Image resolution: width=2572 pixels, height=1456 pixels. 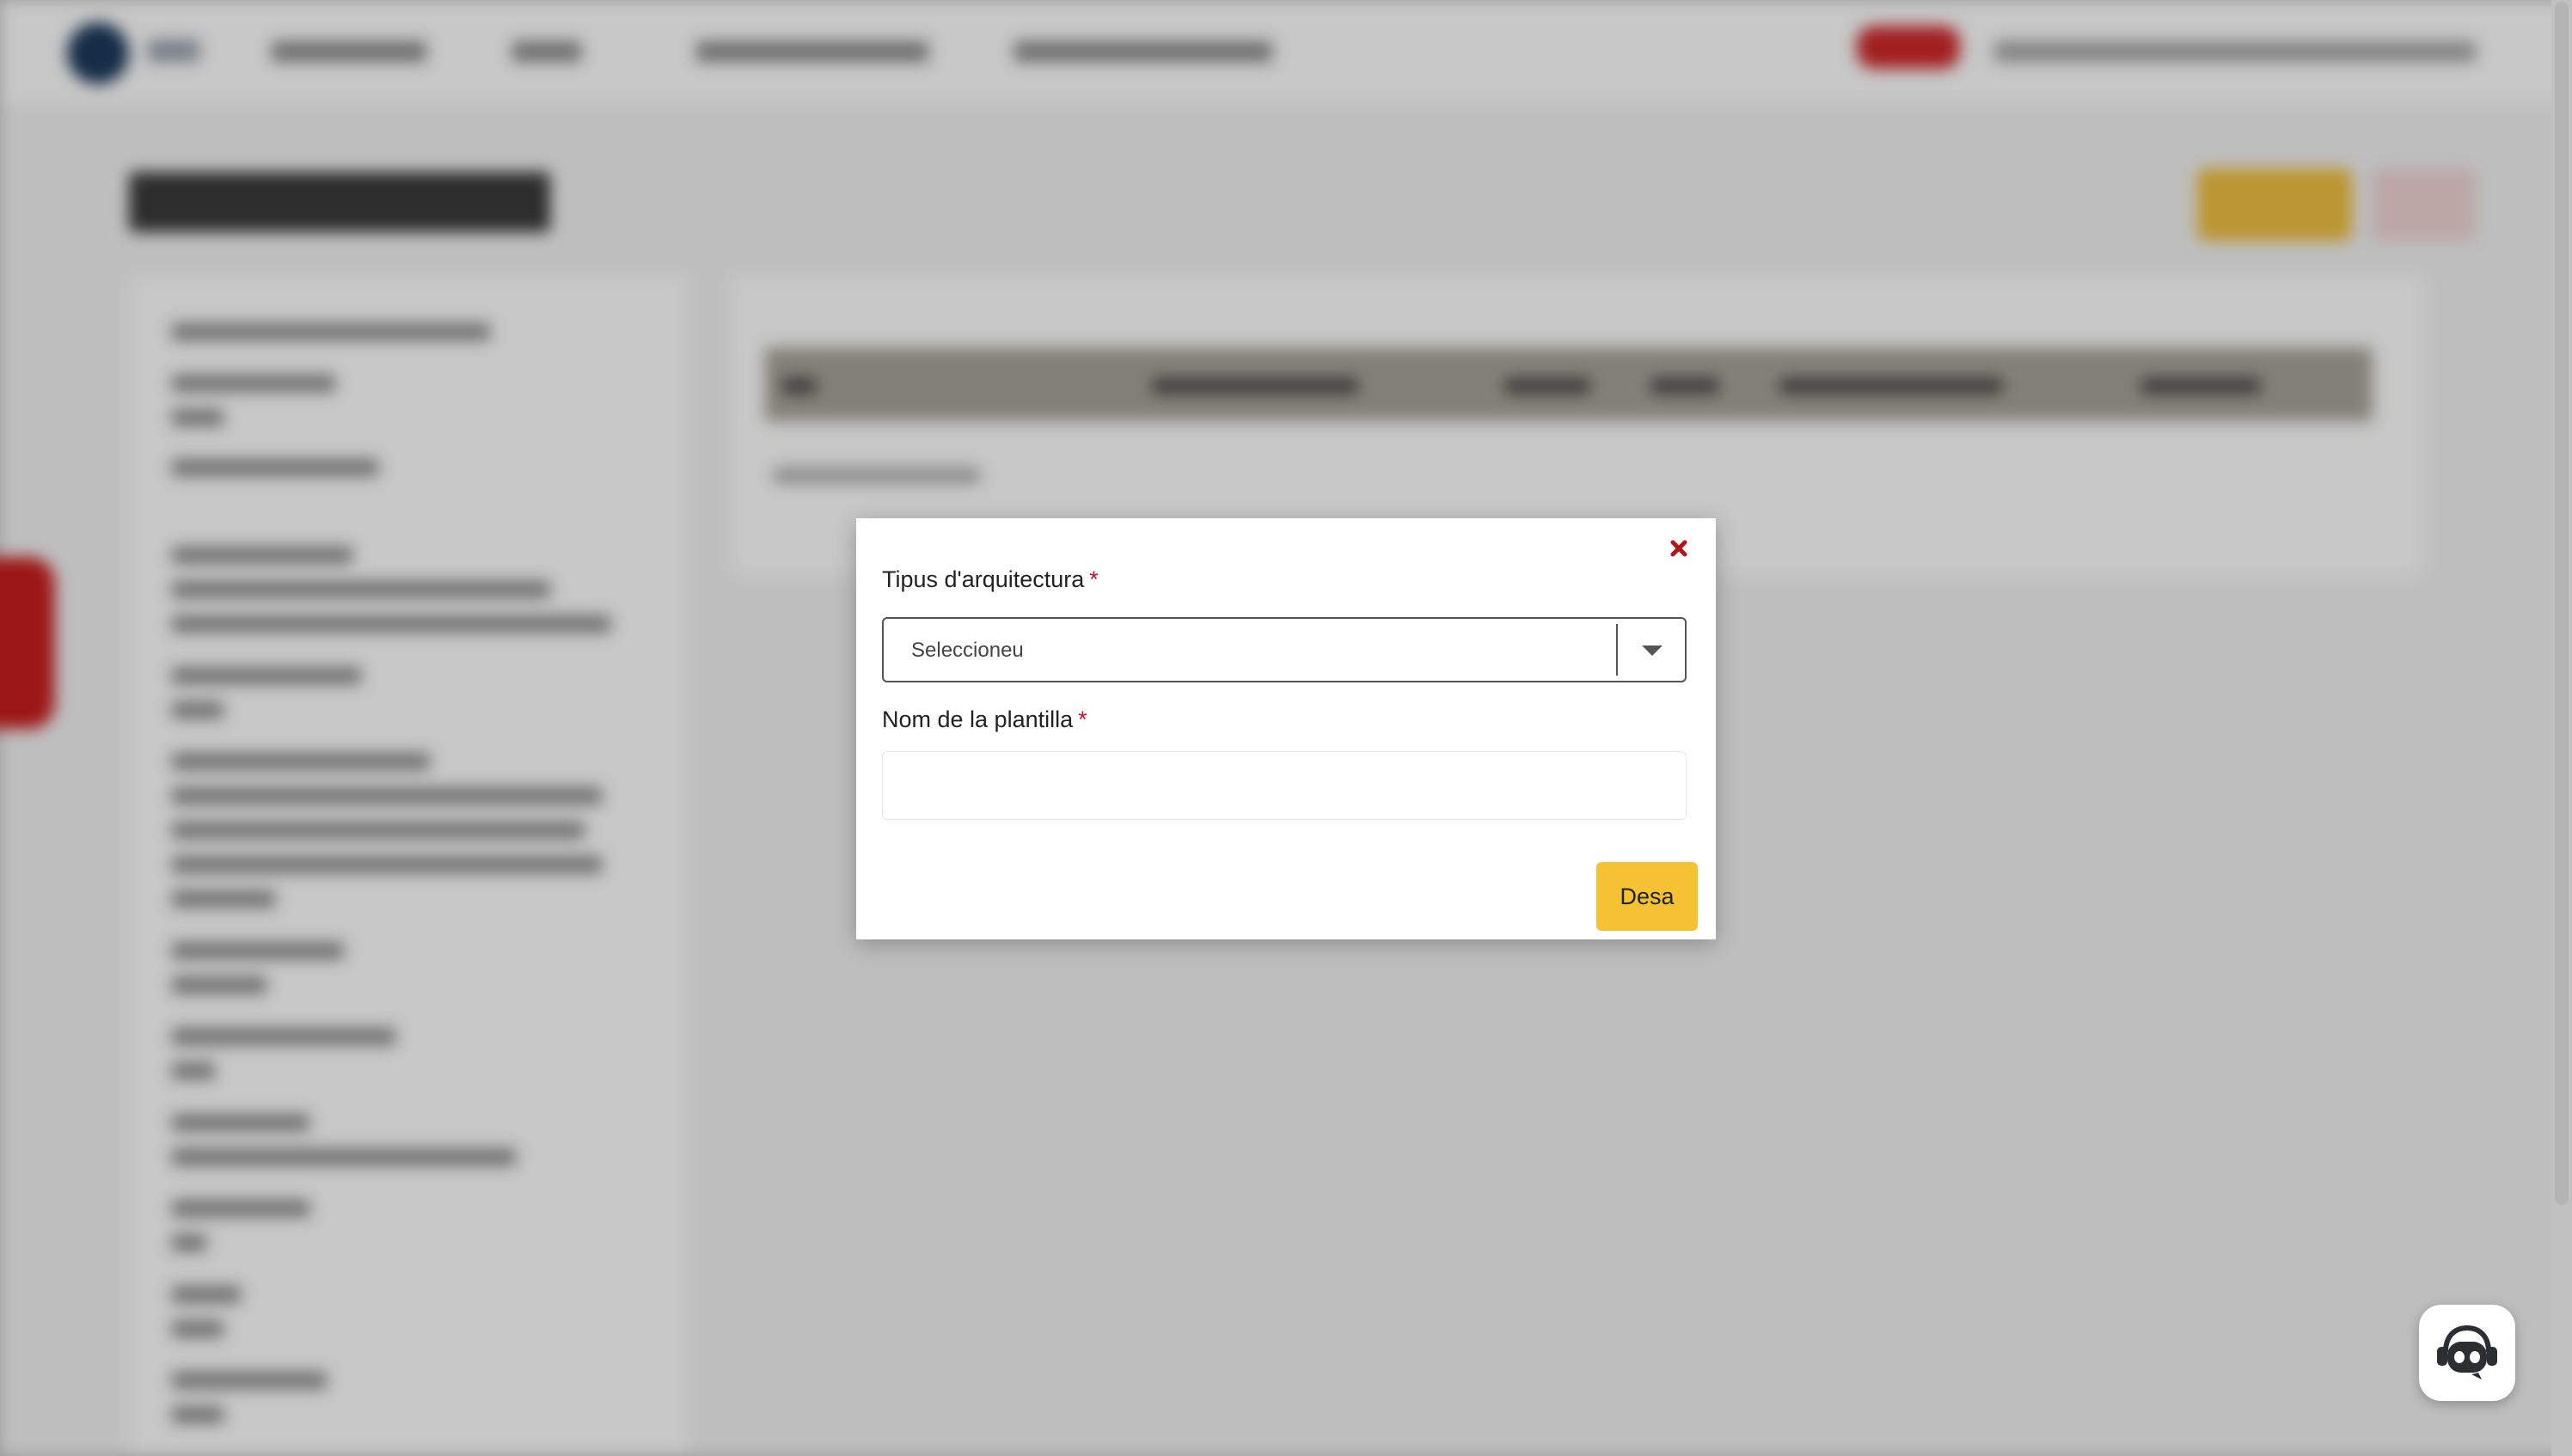 What do you see at coordinates (1284, 786) in the screenshot?
I see `template-name-input` at bounding box center [1284, 786].